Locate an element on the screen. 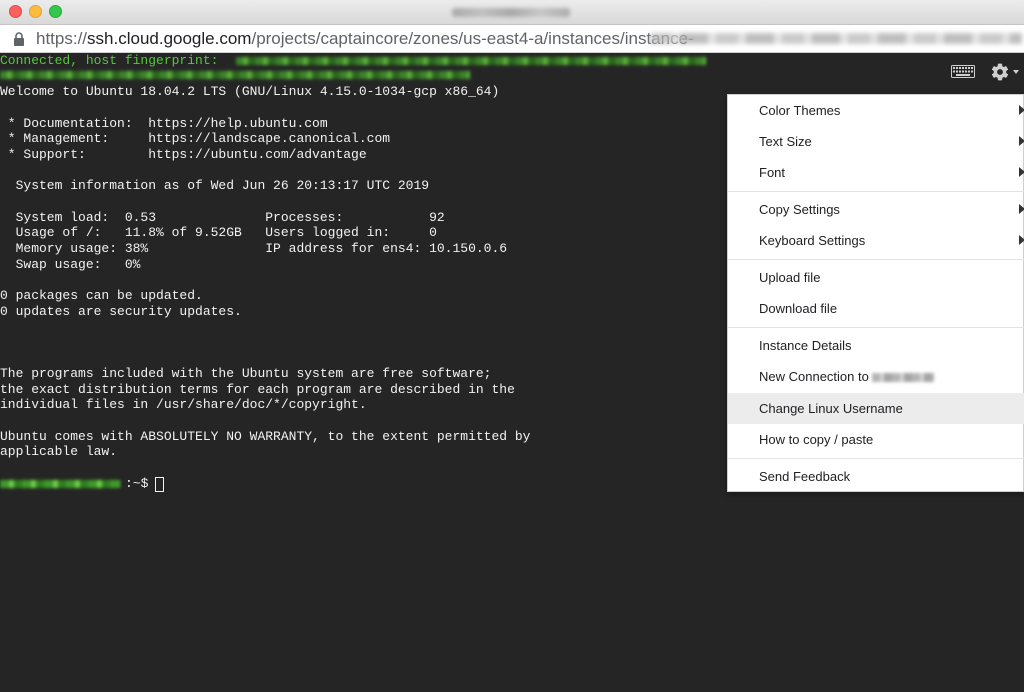 This screenshot has width=1024, height=692. menu-item-label: Copy Settings is located at coordinates (799, 209).